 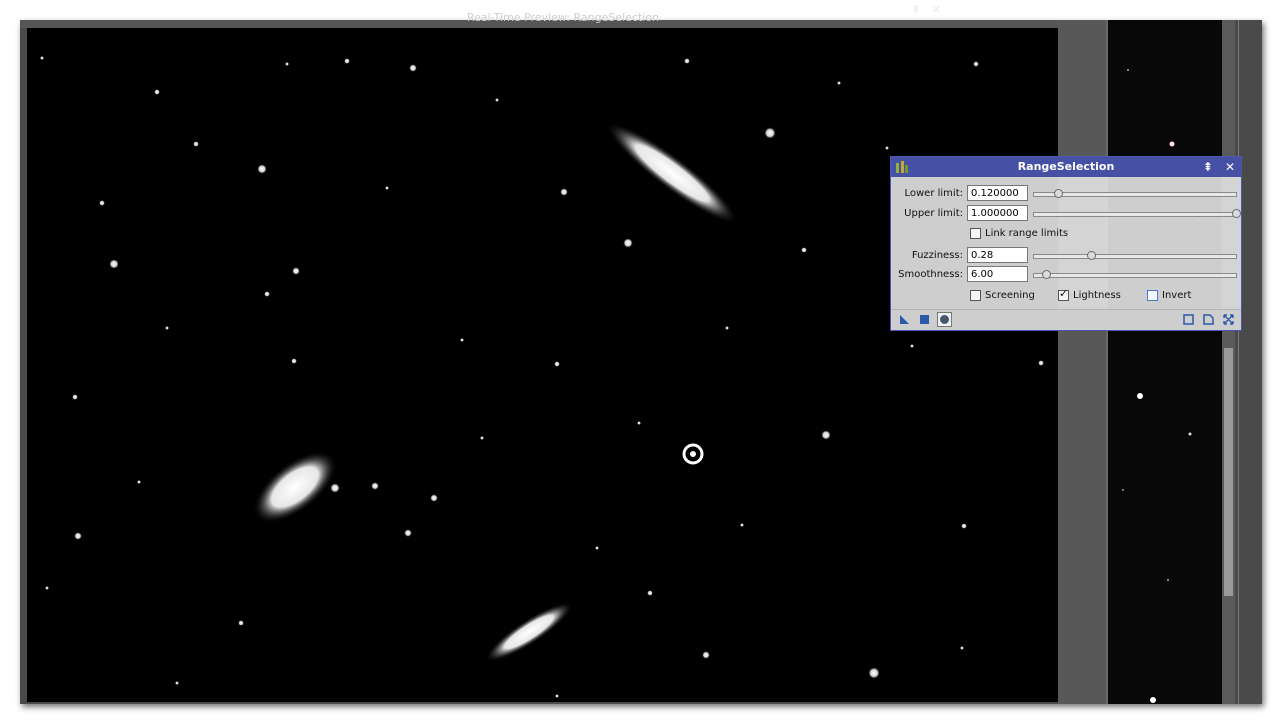 I want to click on fuzziness-label: Fuzziness:, so click(x=937, y=255).